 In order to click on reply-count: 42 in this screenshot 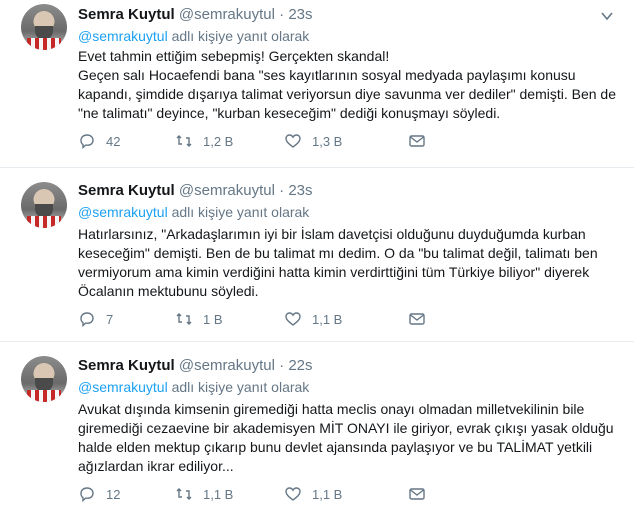, I will do `click(113, 141)`.